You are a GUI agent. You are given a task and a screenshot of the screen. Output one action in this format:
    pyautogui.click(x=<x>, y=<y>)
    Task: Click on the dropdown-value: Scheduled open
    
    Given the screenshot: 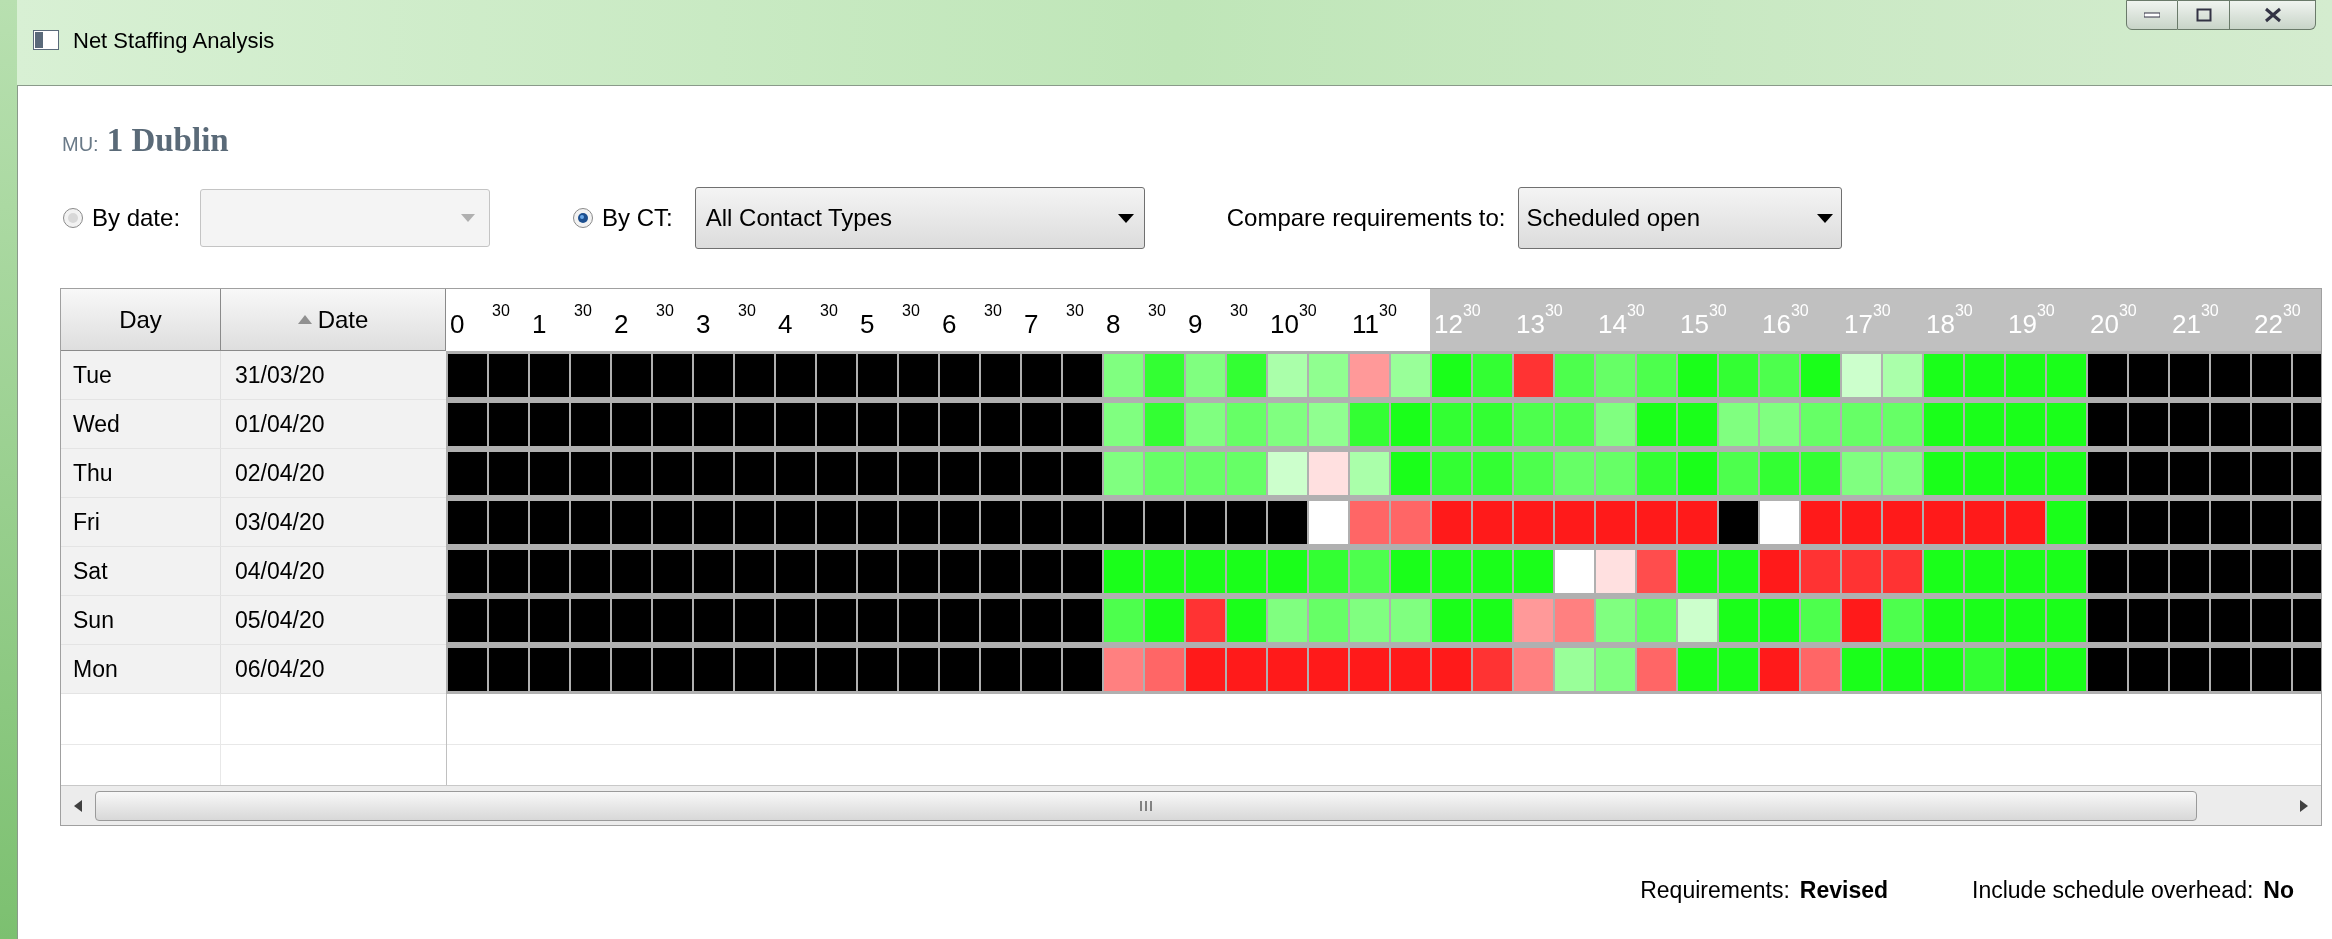 What is the action you would take?
    pyautogui.click(x=1613, y=218)
    